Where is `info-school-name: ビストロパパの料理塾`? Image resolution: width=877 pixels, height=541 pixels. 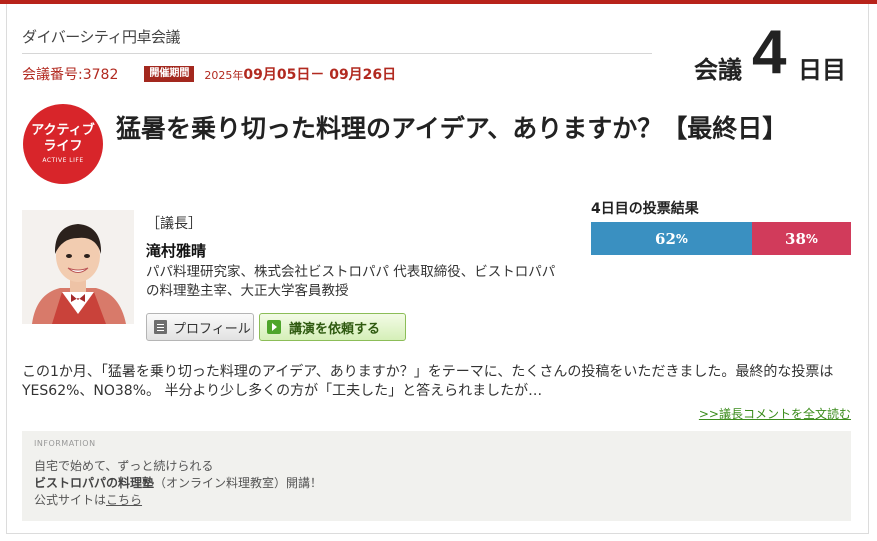
info-school-name: ビストロパパの料理塾 is located at coordinates (94, 483).